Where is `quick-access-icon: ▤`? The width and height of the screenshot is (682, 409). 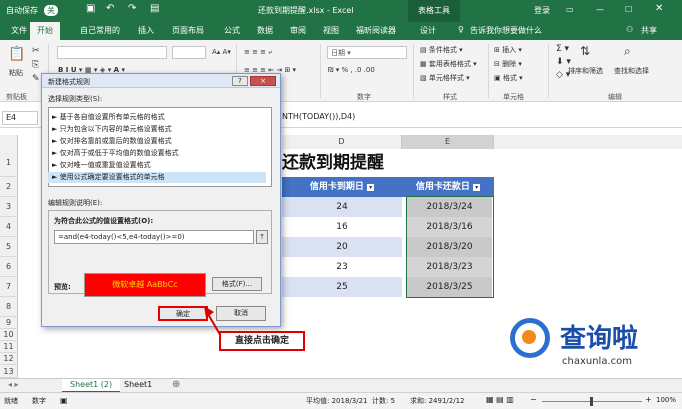 quick-access-icon: ▤ is located at coordinates (154, 8).